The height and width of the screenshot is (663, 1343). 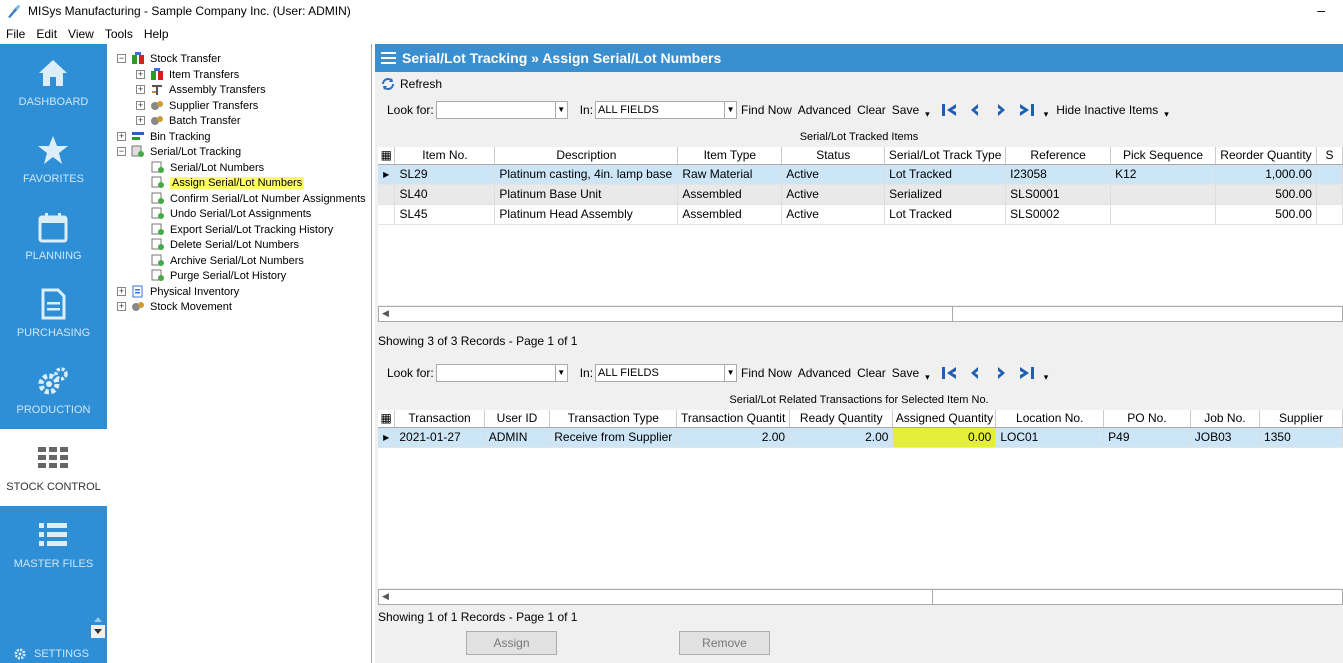 I want to click on cell-reorder-quantity: 500.00, so click(x=1266, y=194).